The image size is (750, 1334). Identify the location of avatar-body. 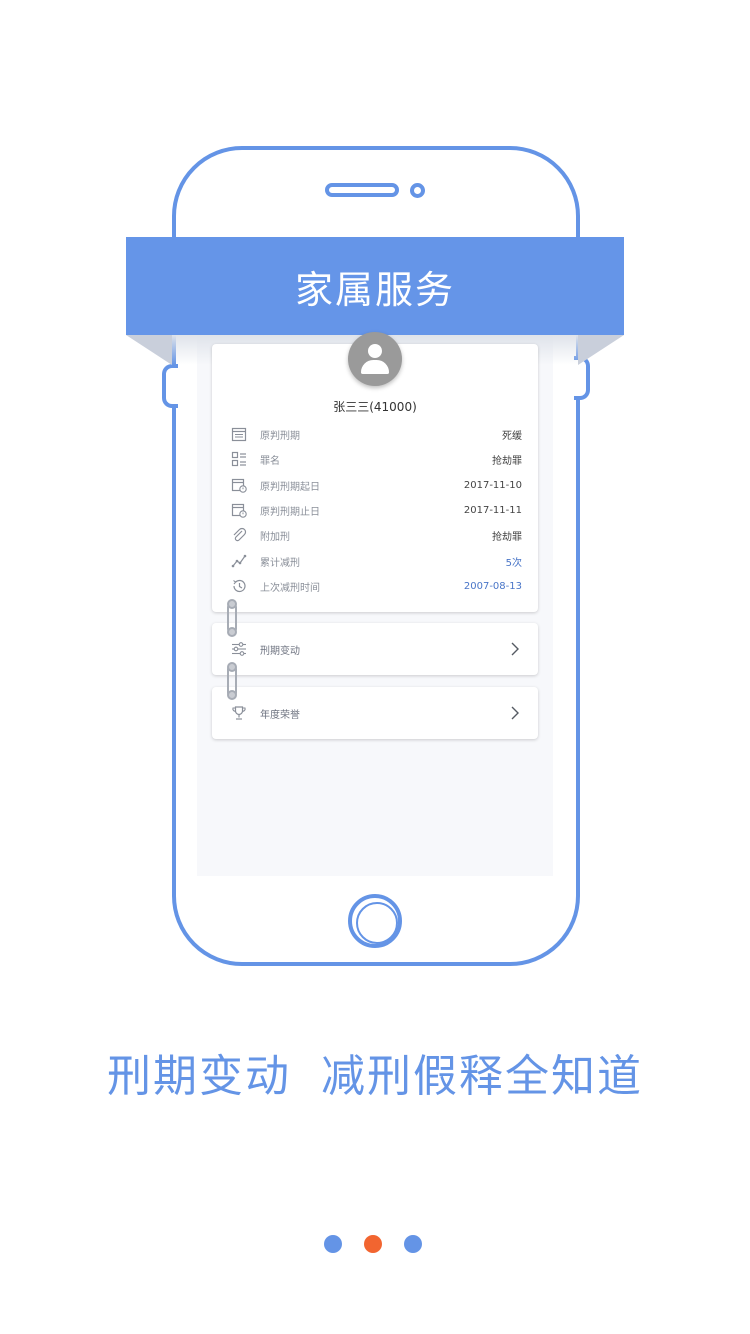
(375, 367).